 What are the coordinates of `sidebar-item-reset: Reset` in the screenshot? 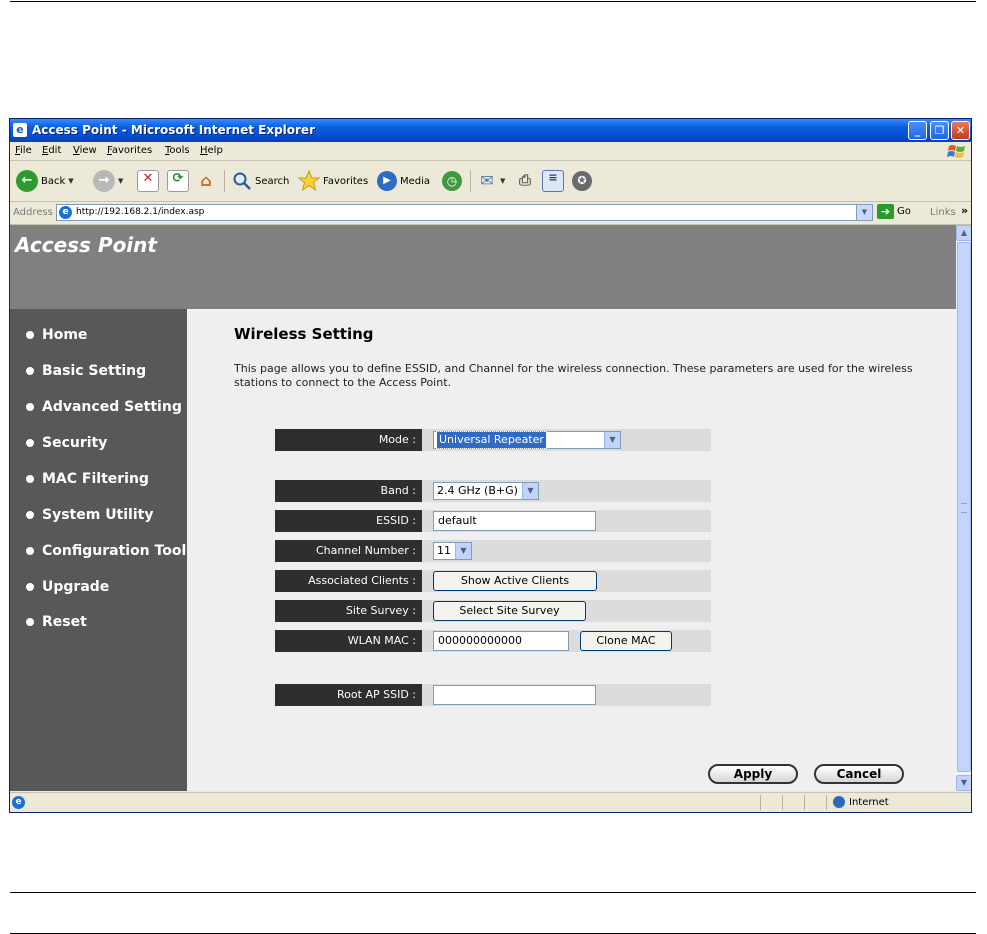 It's located at (56, 622).